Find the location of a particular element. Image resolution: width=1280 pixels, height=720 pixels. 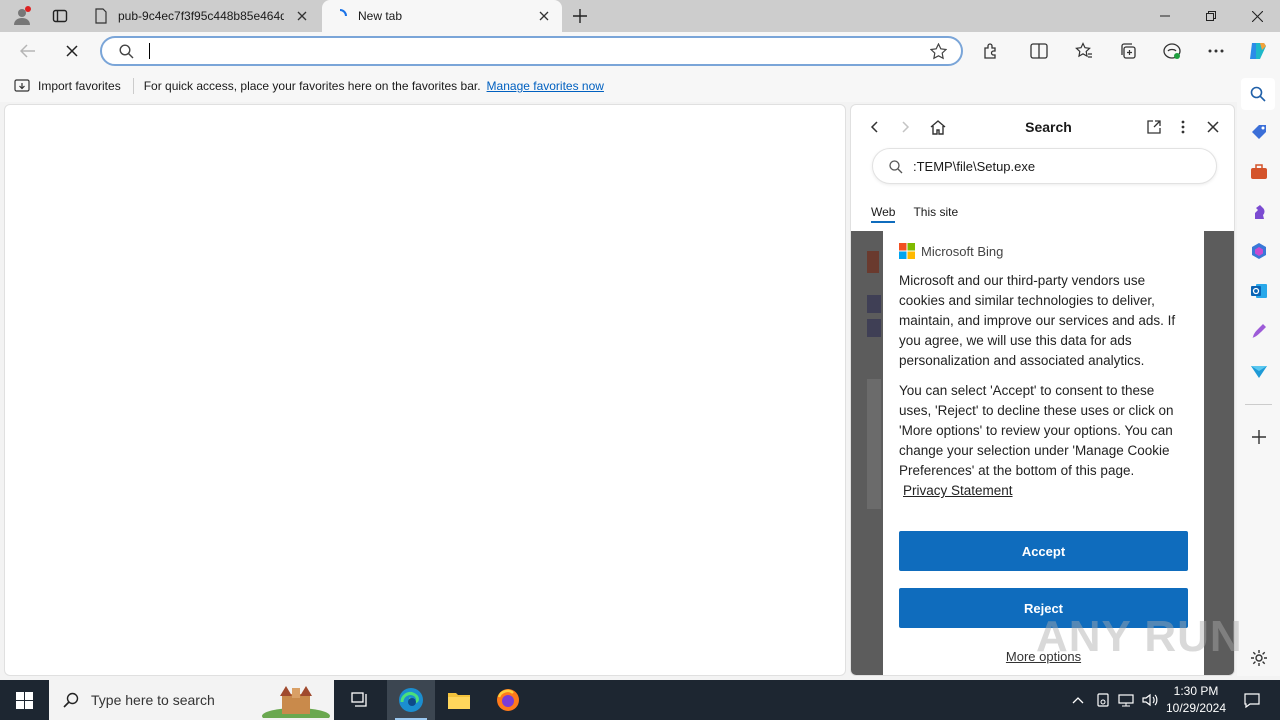

stop-loading-icon is located at coordinates (72, 51).